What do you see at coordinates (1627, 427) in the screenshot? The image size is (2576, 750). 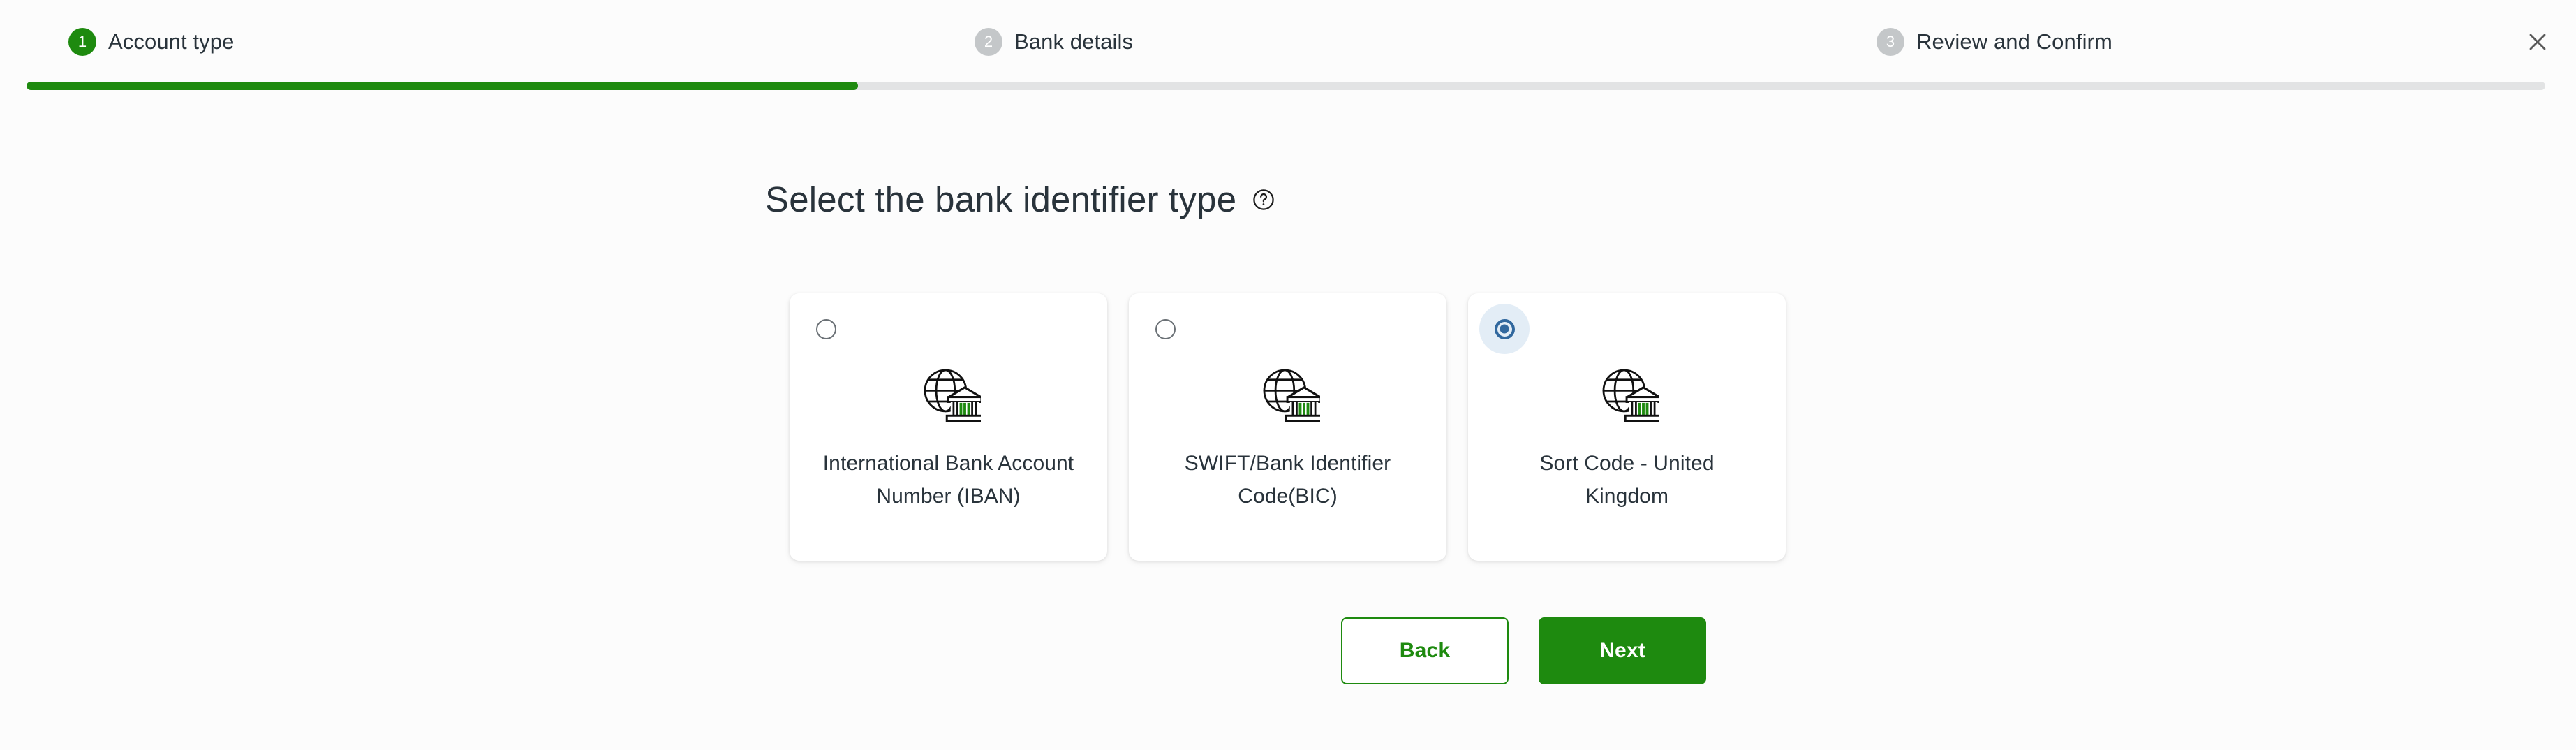 I see `option-card-sort-code: Sort Code - United Kingdom` at bounding box center [1627, 427].